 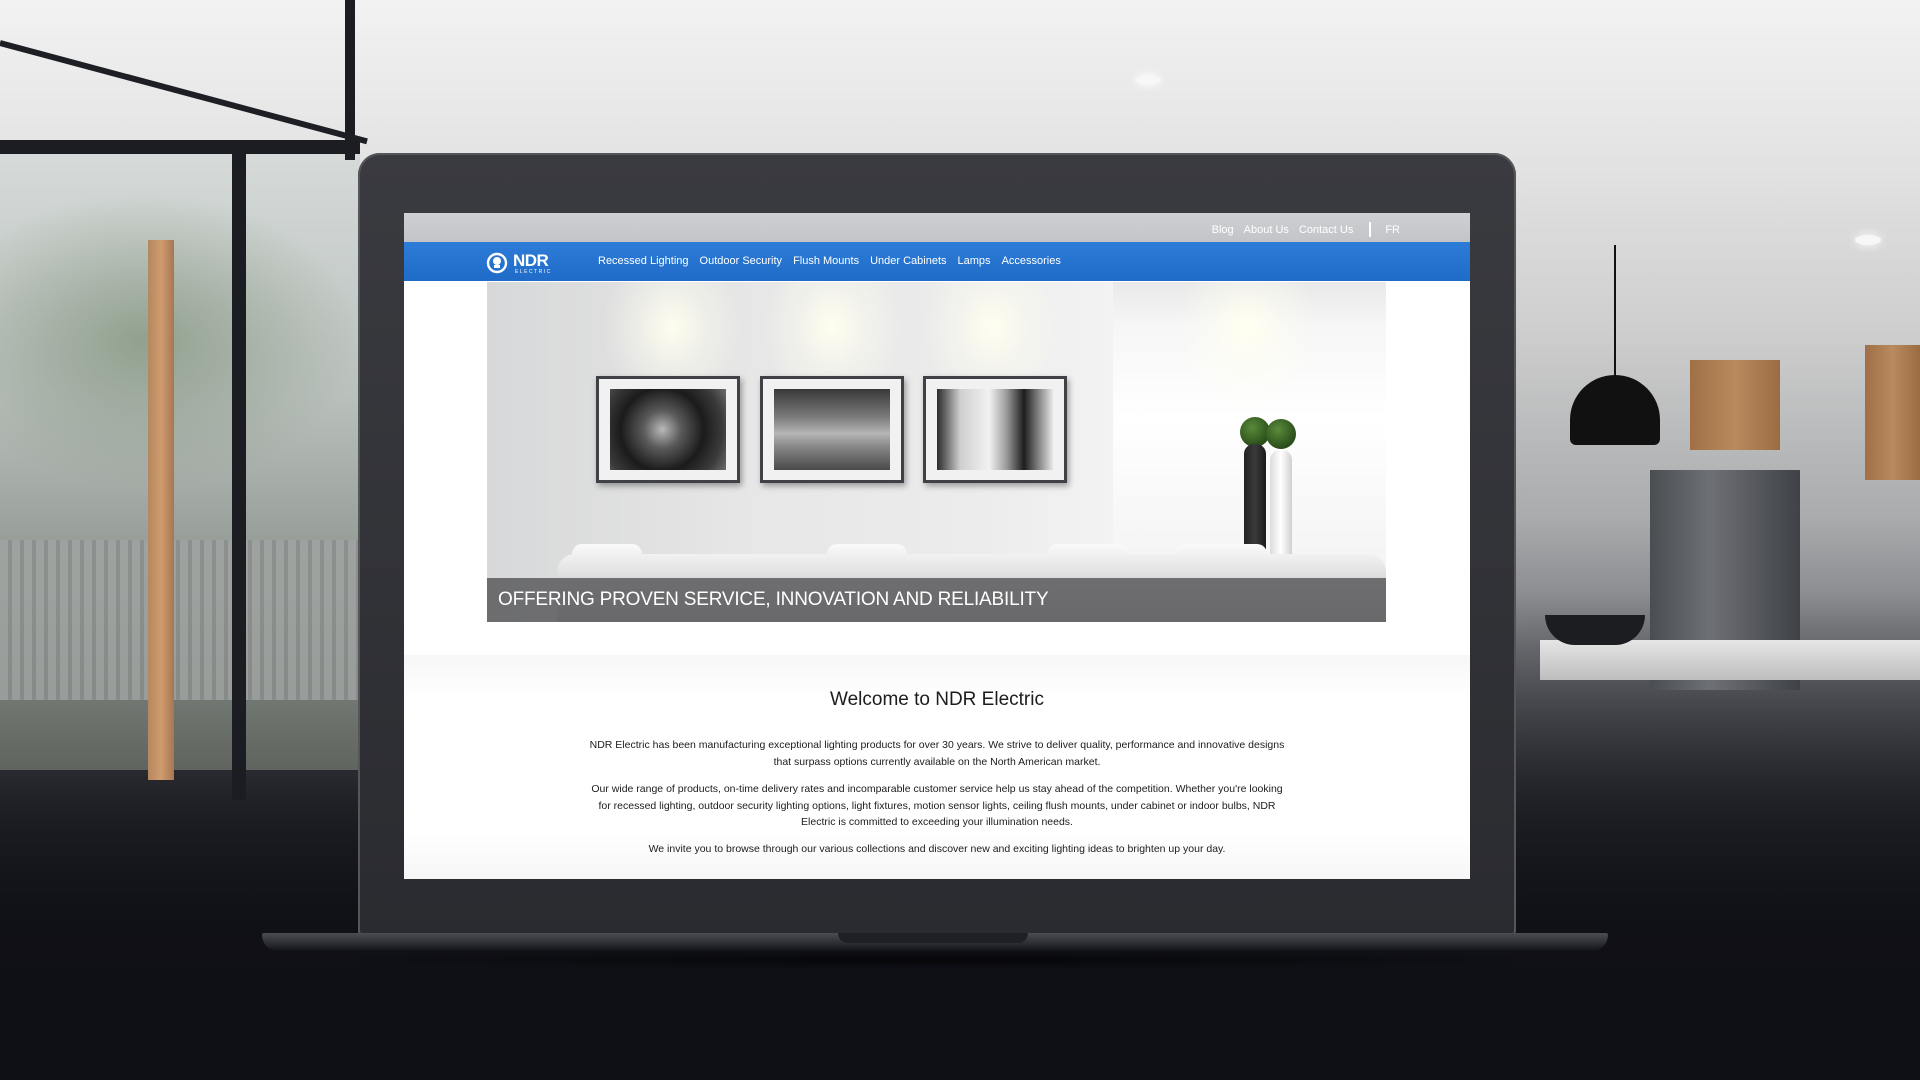 What do you see at coordinates (741, 261) in the screenshot?
I see `nav-outdoor-security: Outdoor Security` at bounding box center [741, 261].